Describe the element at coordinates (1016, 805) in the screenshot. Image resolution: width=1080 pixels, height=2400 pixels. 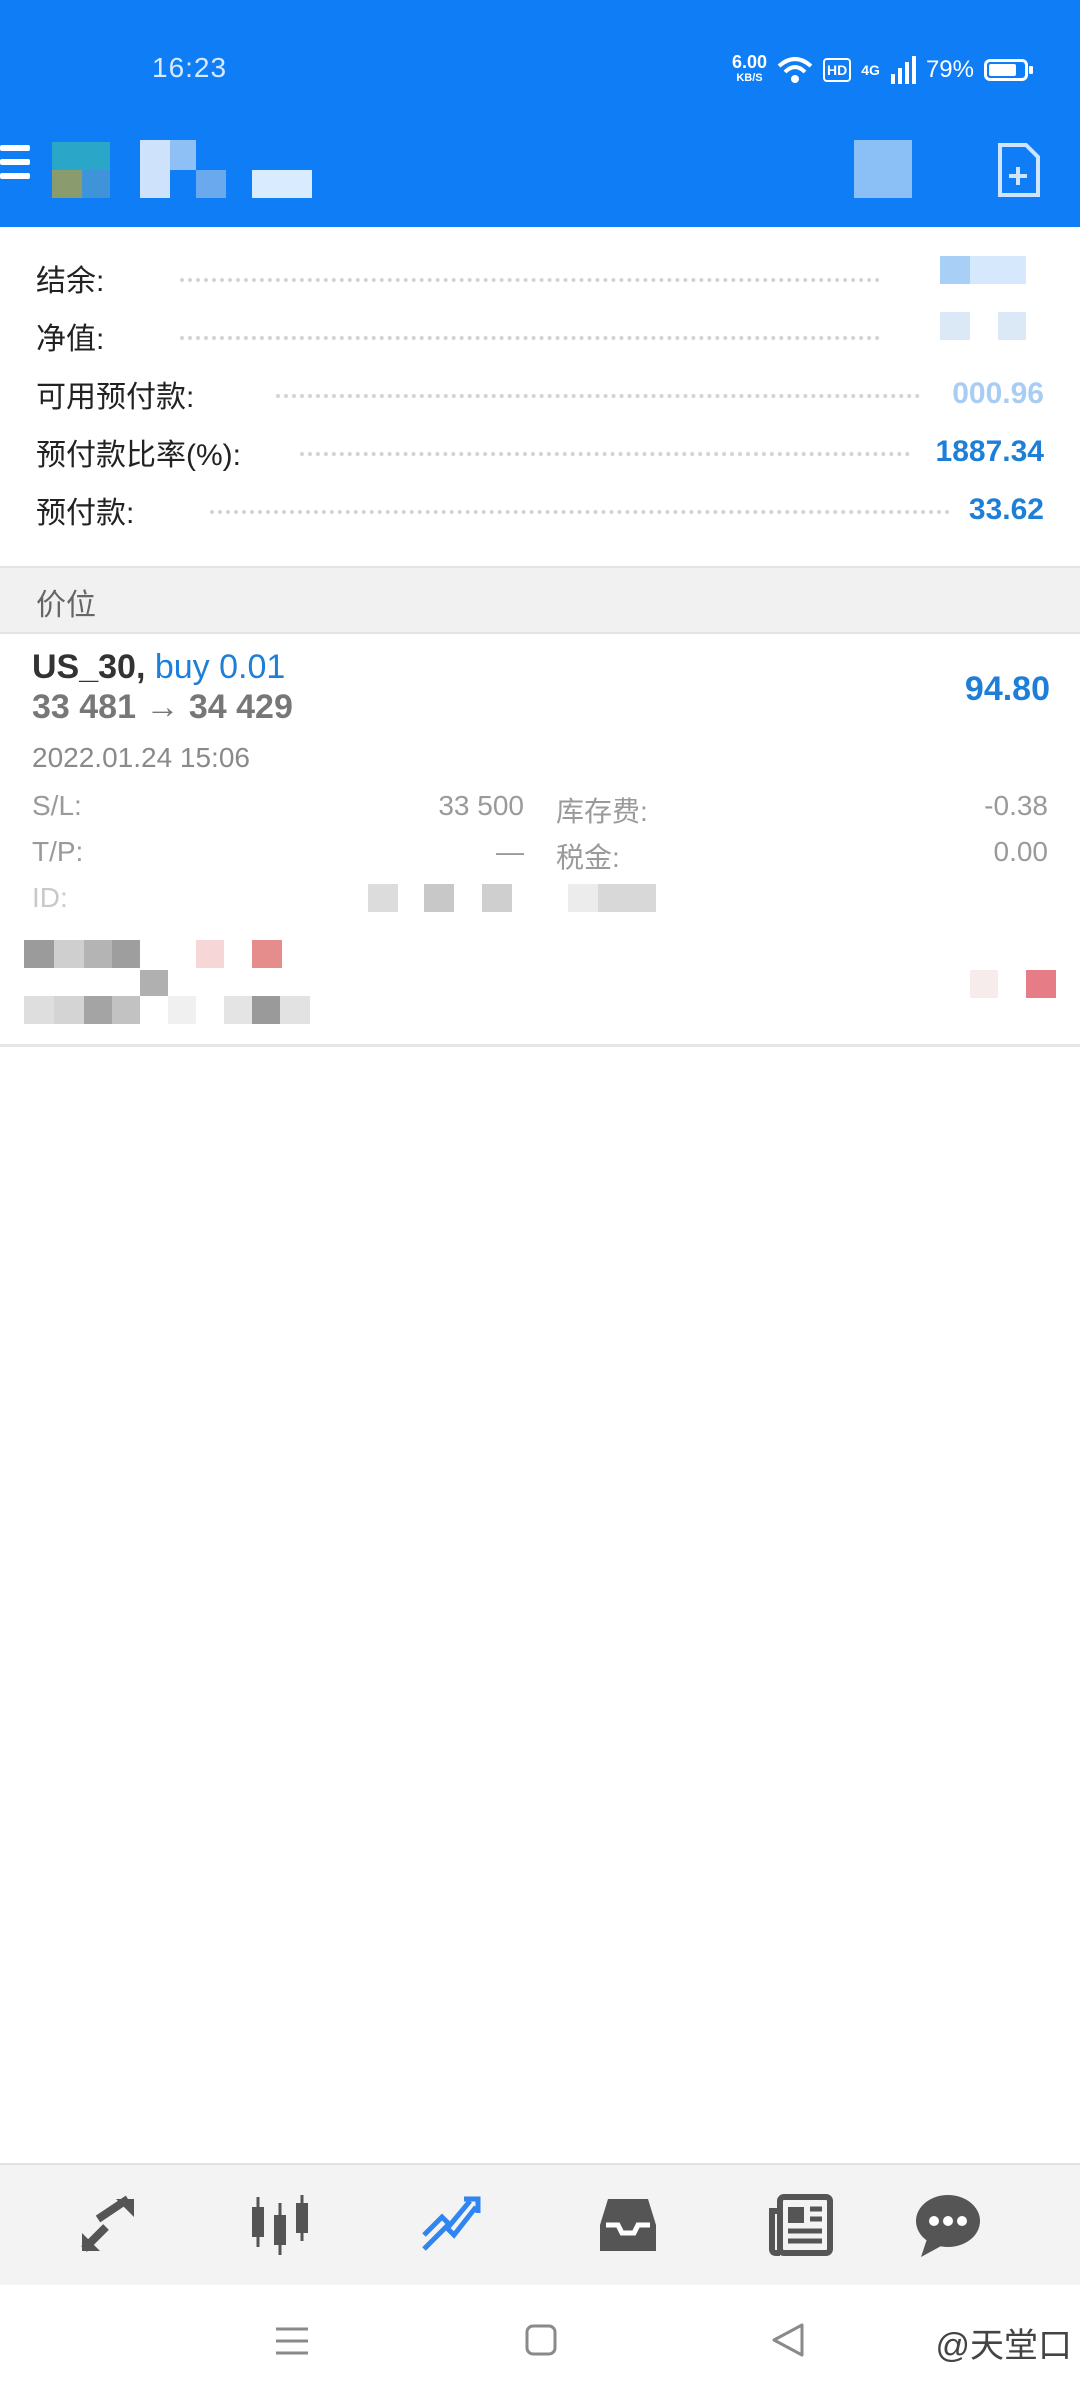
I see `swap-value: -0.38` at that location.